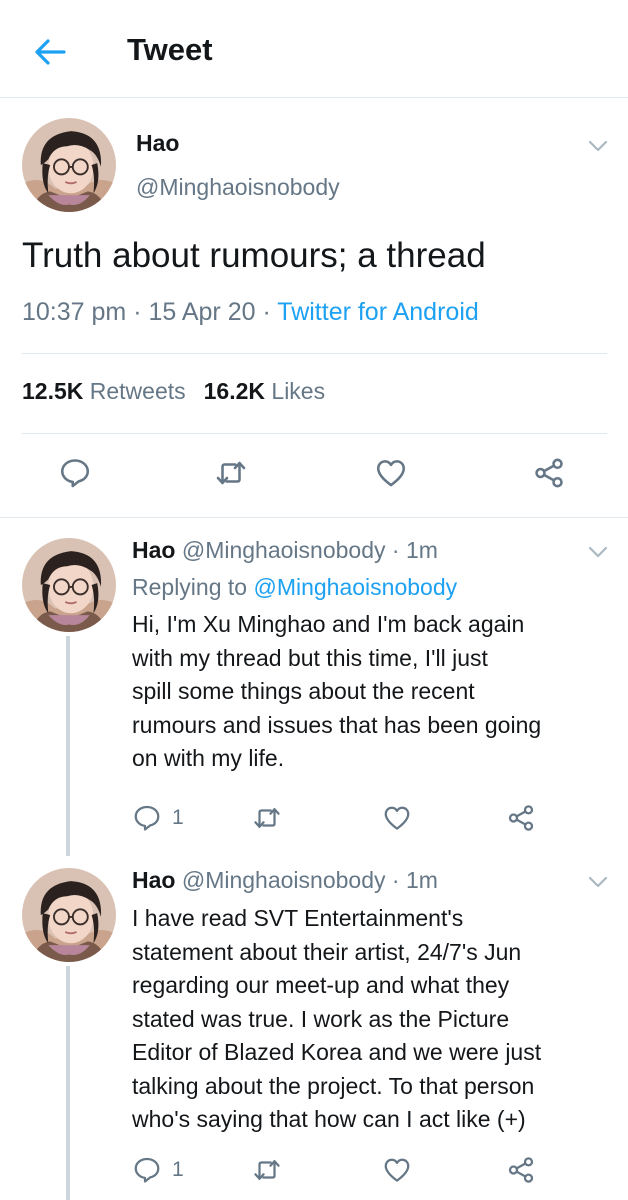 The height and width of the screenshot is (1200, 628). I want to click on text-line: stated was true. I work as the Picture, so click(321, 1018).